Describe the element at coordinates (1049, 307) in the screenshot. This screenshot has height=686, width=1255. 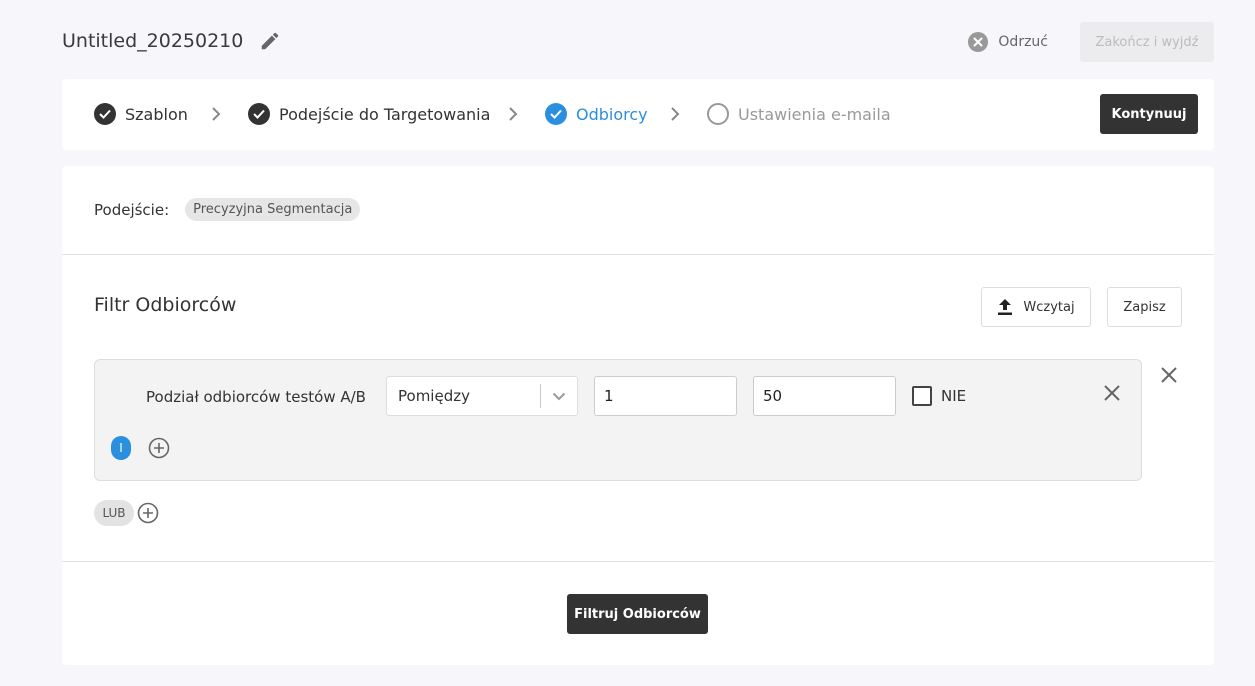
I see `load-filter-label: Wczytaj` at that location.